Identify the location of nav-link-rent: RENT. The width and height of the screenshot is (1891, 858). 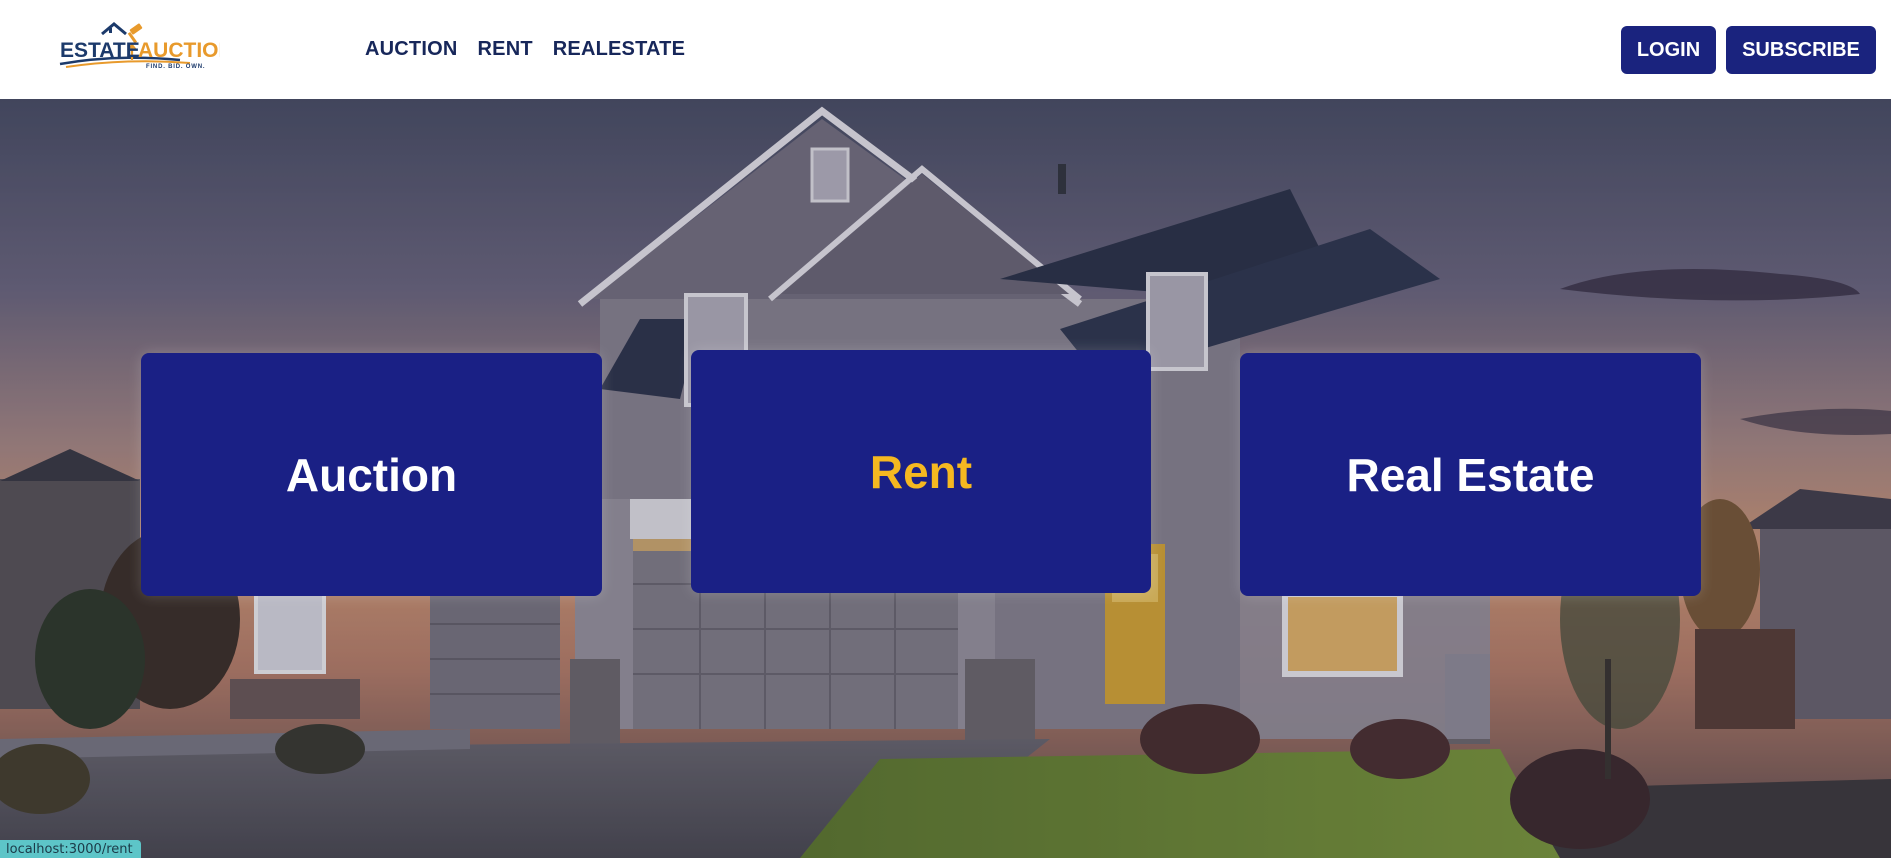
(505, 49).